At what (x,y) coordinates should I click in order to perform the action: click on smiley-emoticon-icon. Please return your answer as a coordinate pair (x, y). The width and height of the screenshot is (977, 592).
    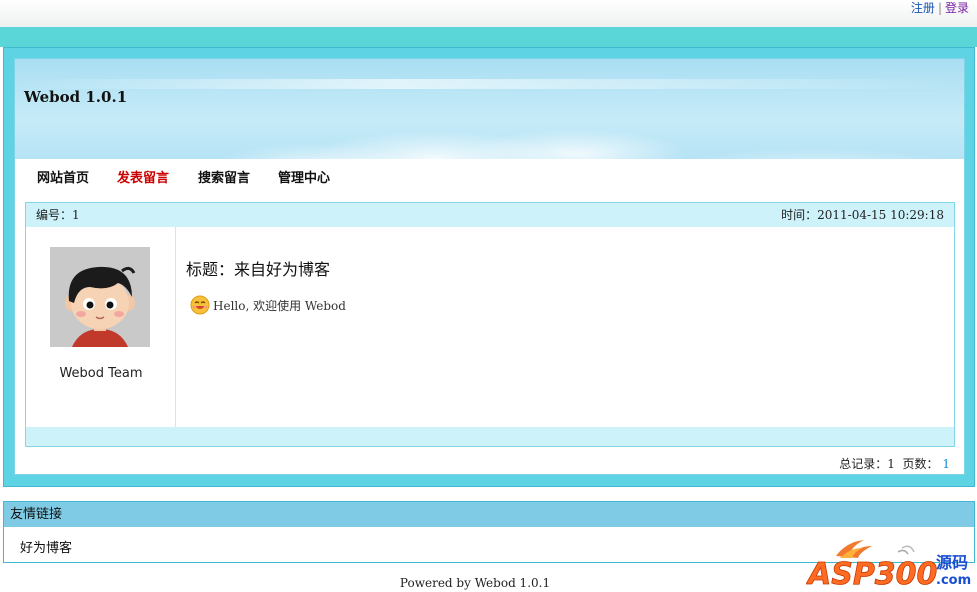
    Looking at the image, I should click on (200, 305).